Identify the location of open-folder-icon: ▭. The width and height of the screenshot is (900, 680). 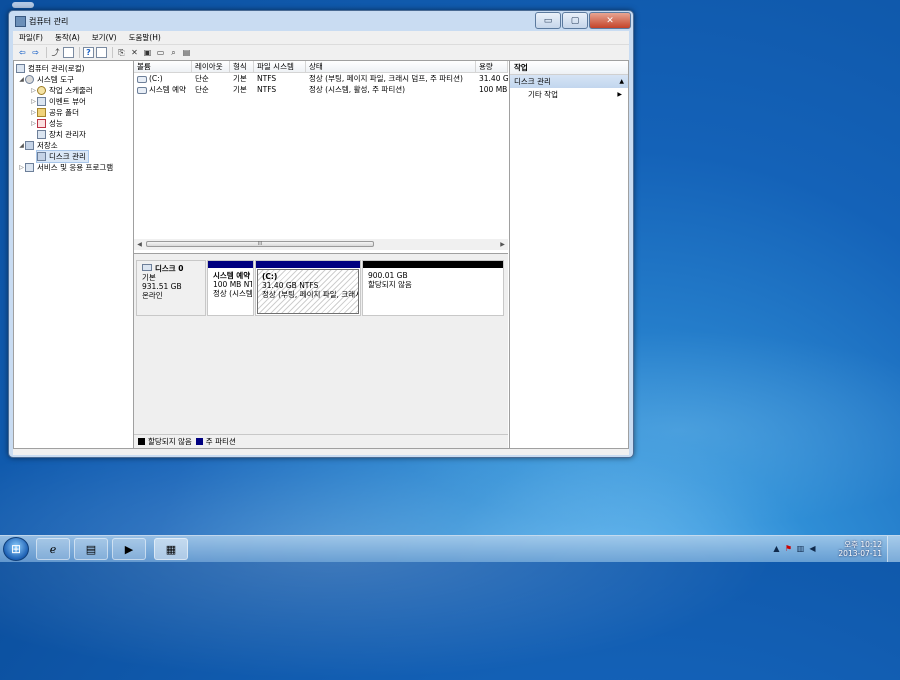
(160, 52).